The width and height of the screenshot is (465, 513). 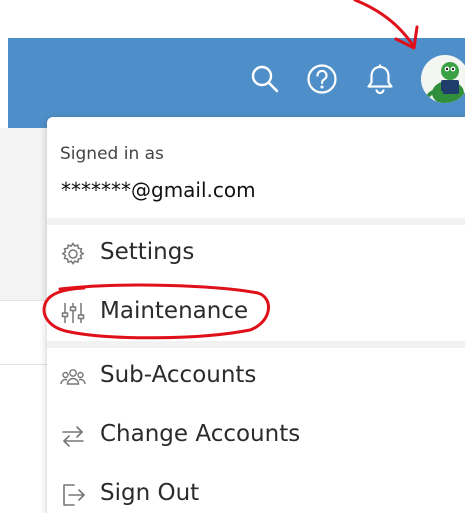 What do you see at coordinates (256, 254) in the screenshot?
I see `menu-item-settings: Settings` at bounding box center [256, 254].